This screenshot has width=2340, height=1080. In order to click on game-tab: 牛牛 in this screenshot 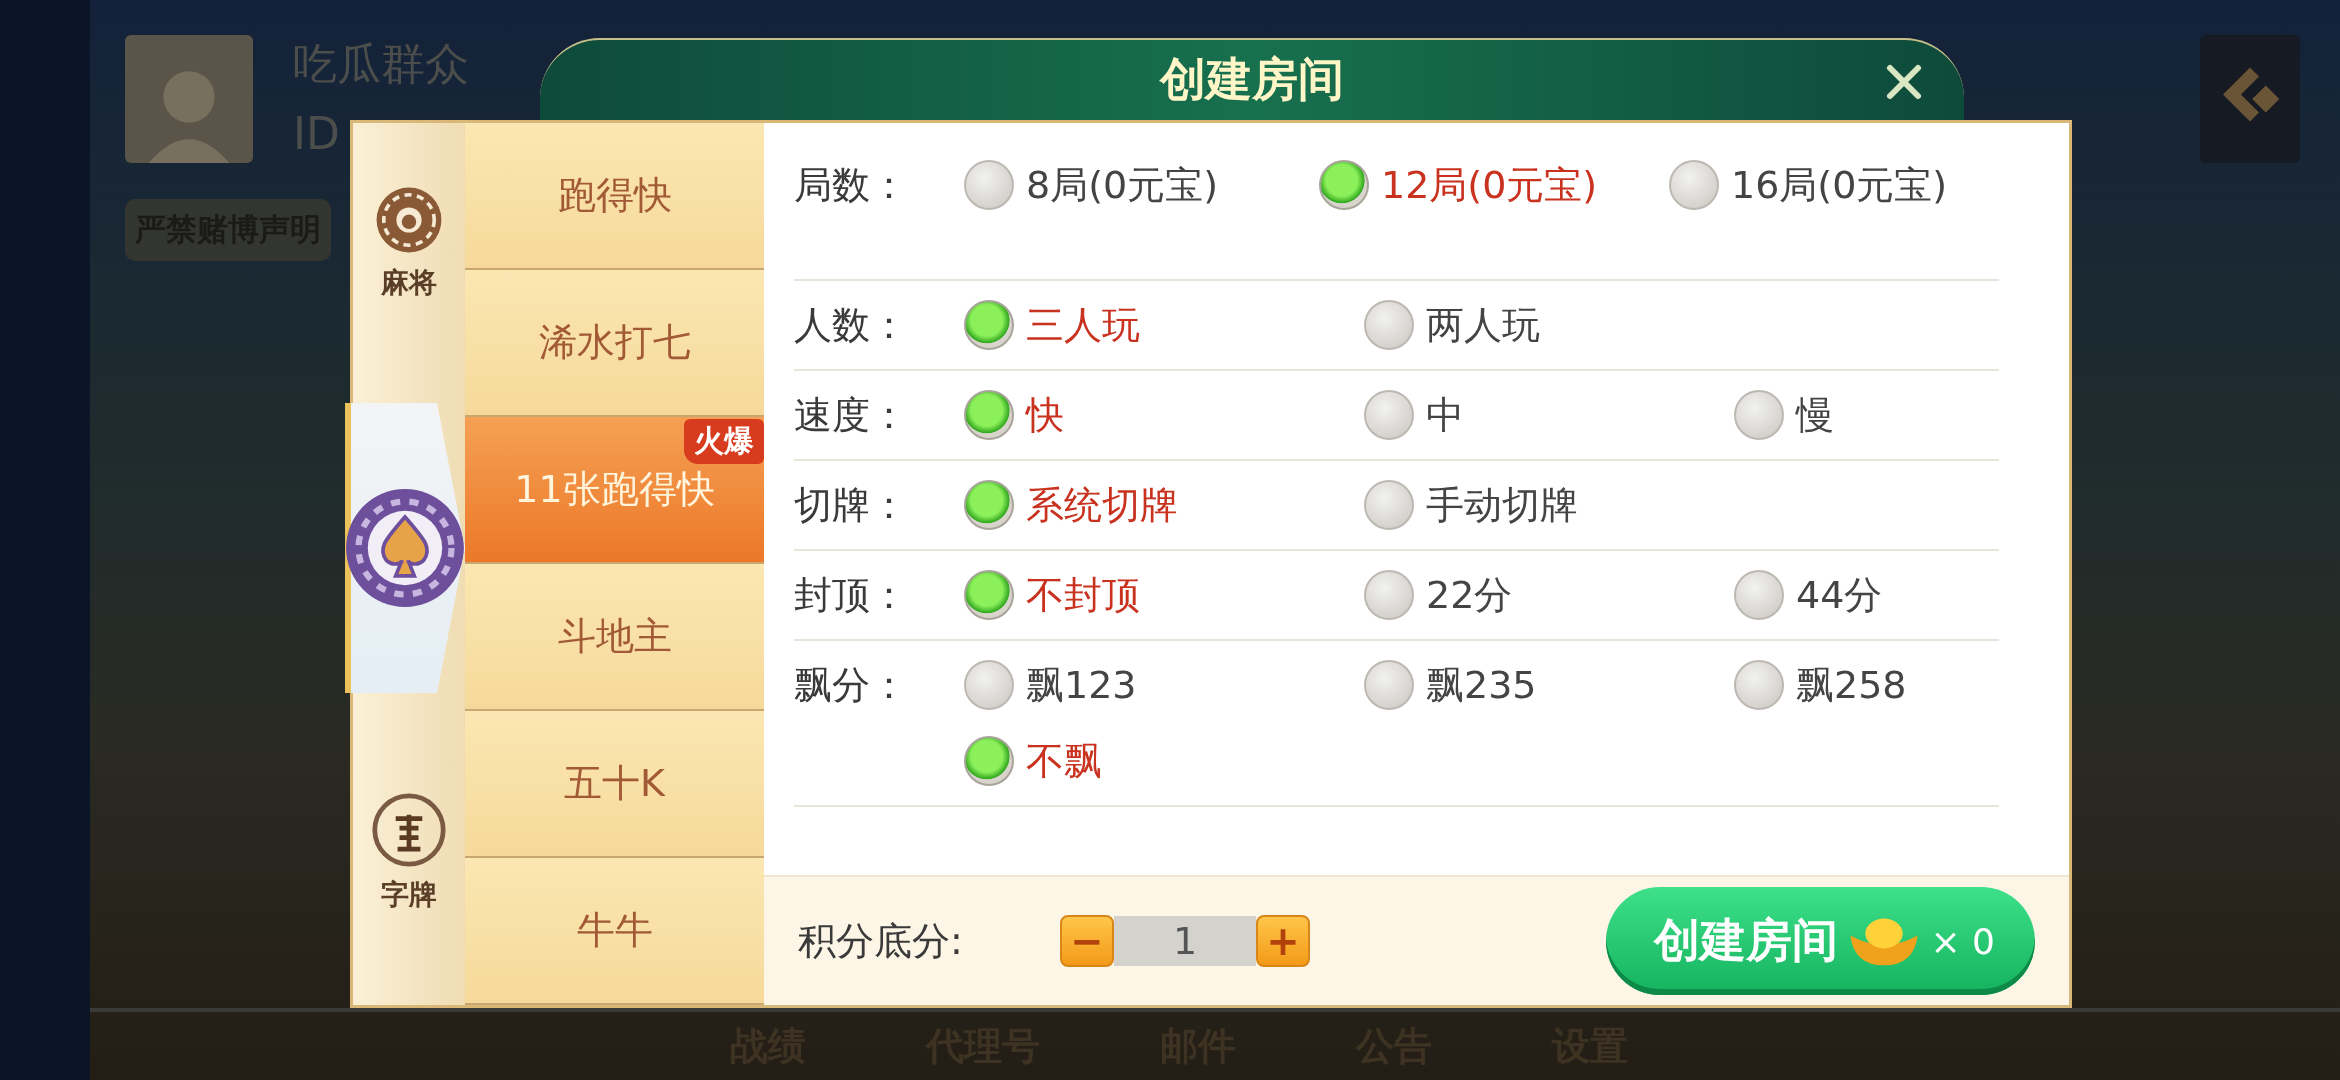, I will do `click(614, 931)`.